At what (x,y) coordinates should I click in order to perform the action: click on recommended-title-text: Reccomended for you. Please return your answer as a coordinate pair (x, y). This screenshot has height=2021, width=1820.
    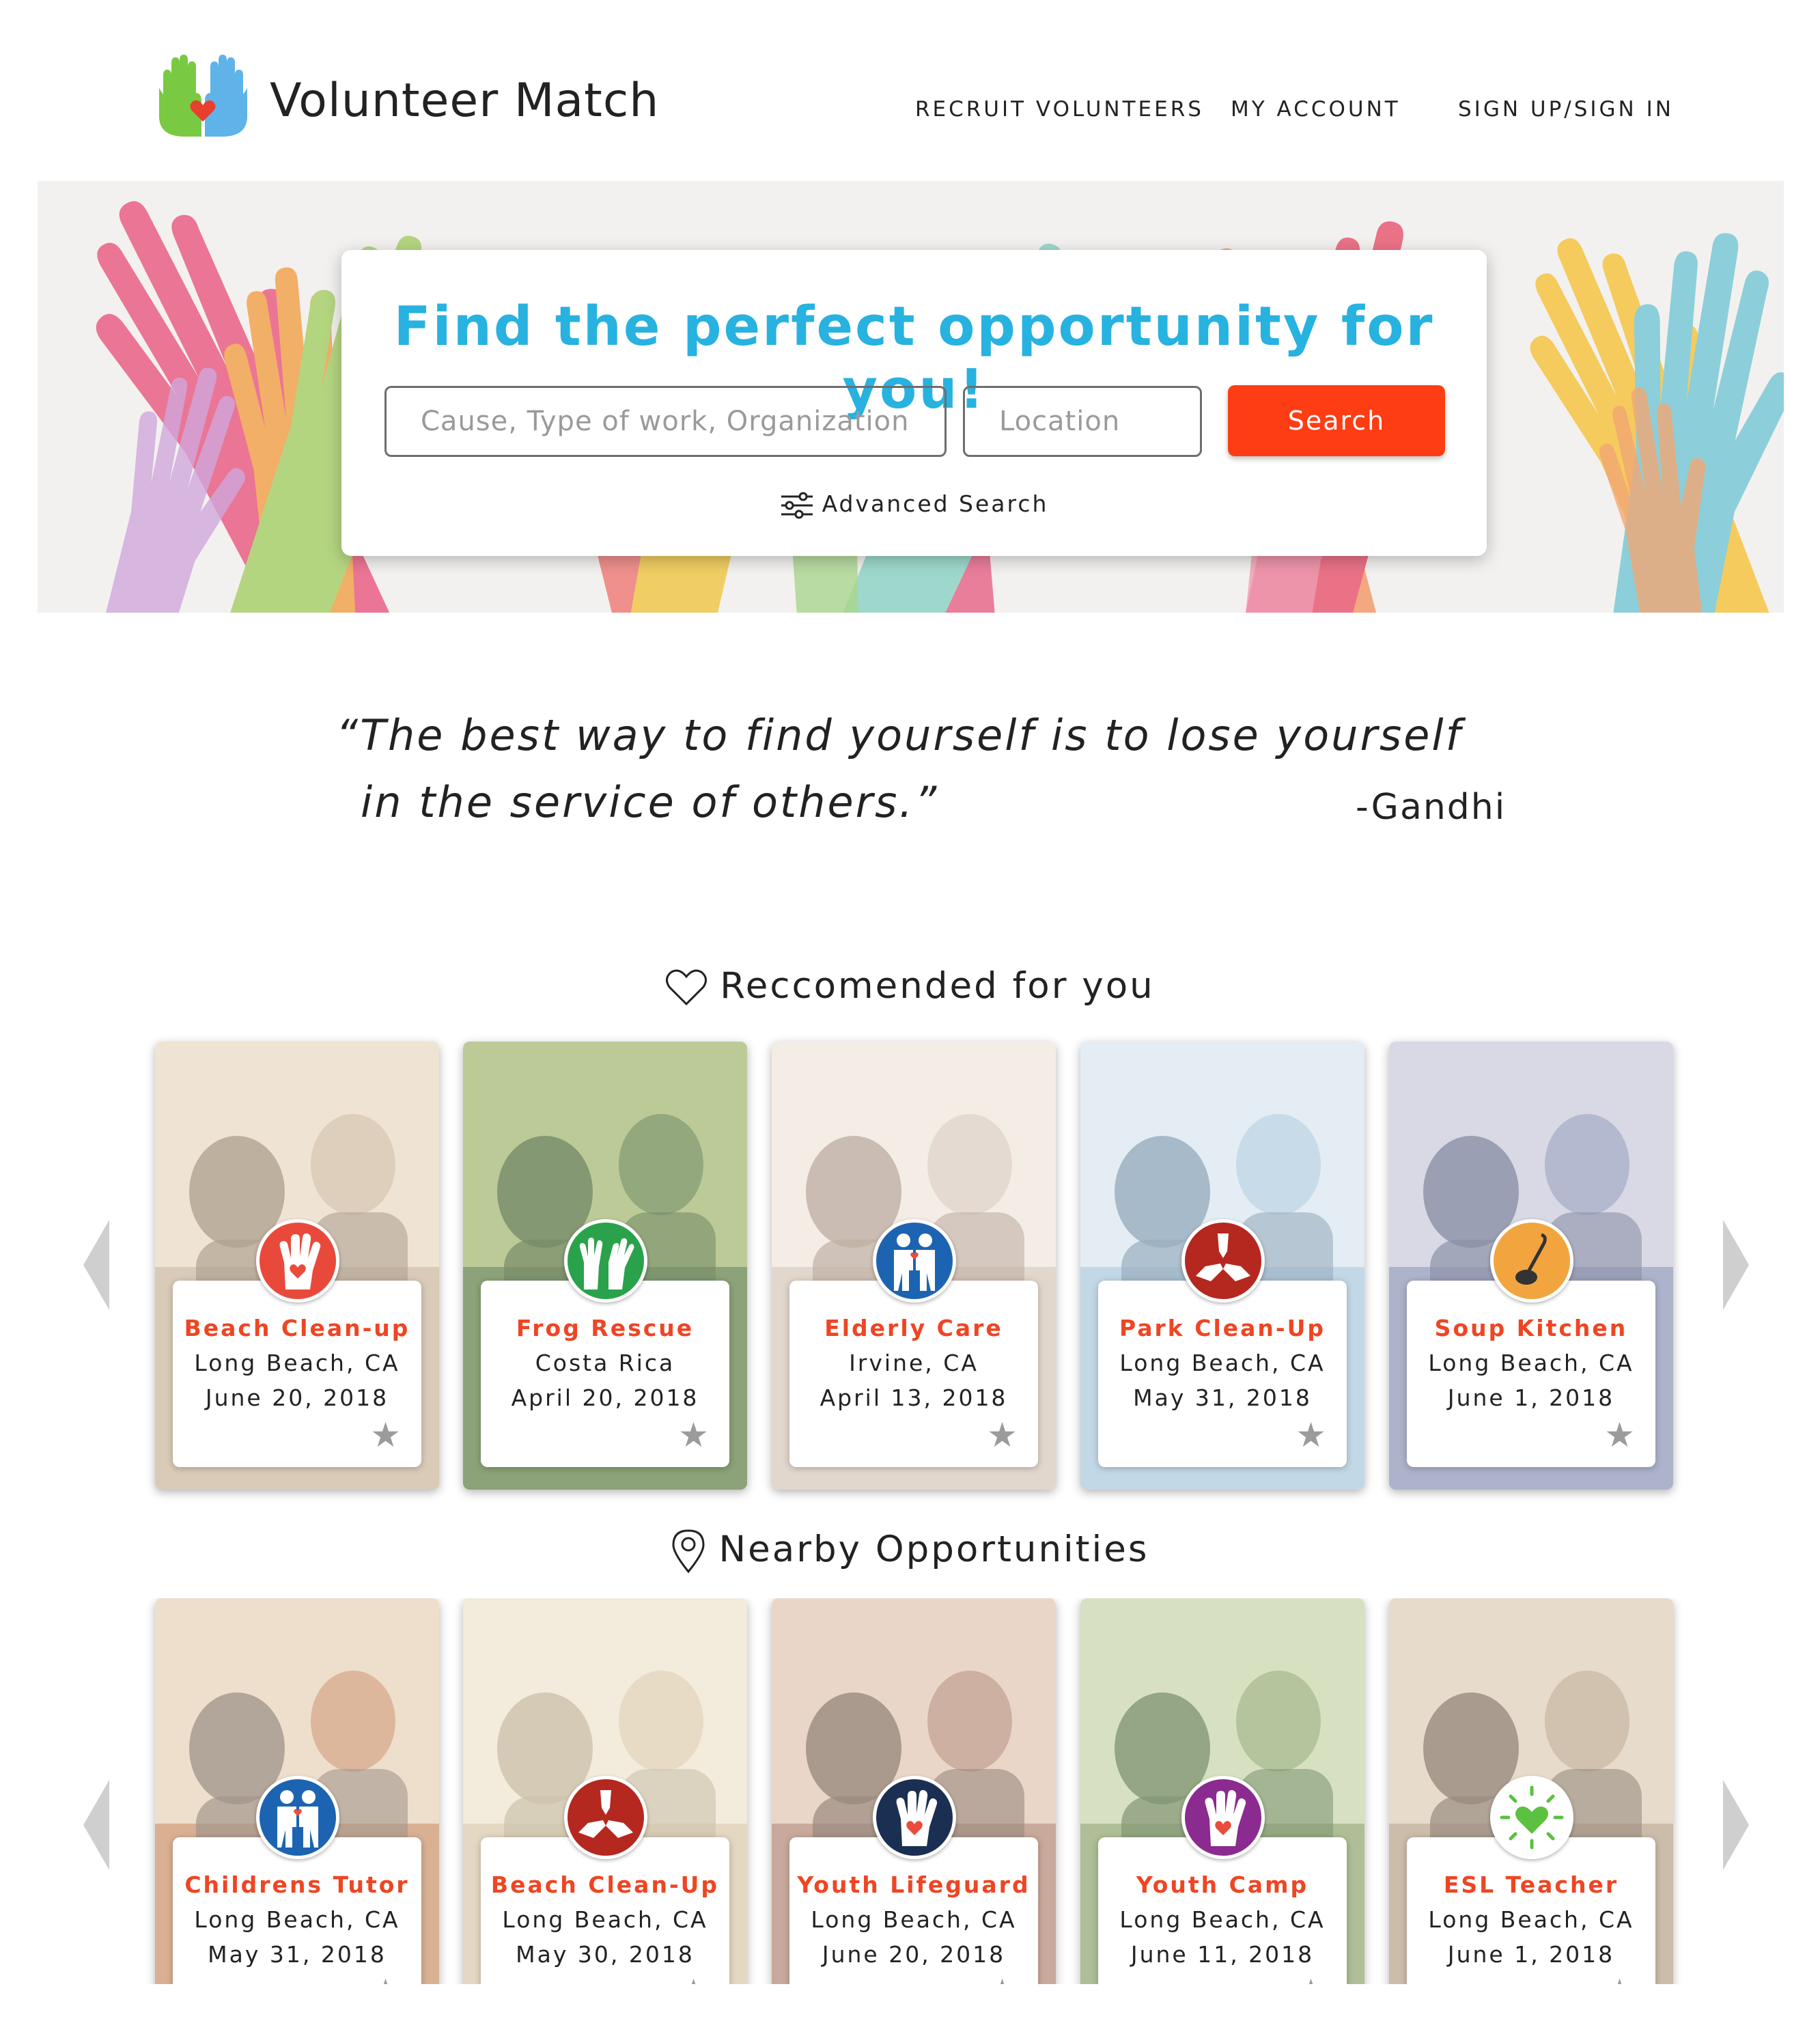
    Looking at the image, I should click on (937, 986).